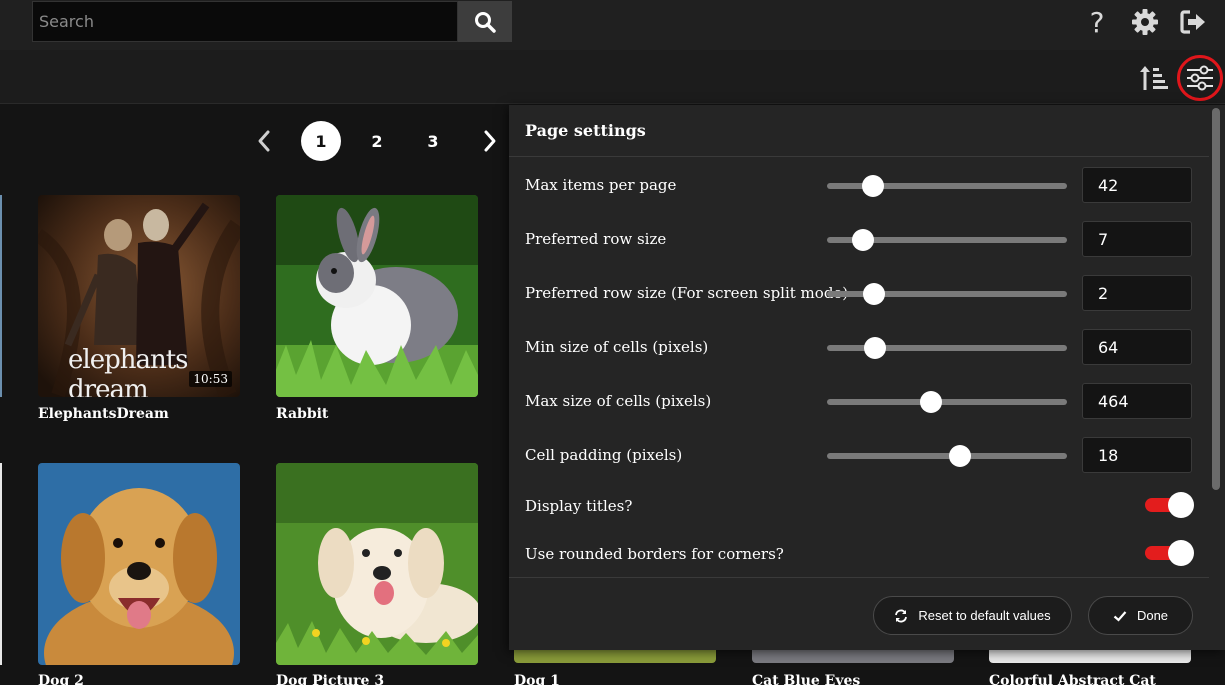  I want to click on page-button-3: 3, so click(433, 141).